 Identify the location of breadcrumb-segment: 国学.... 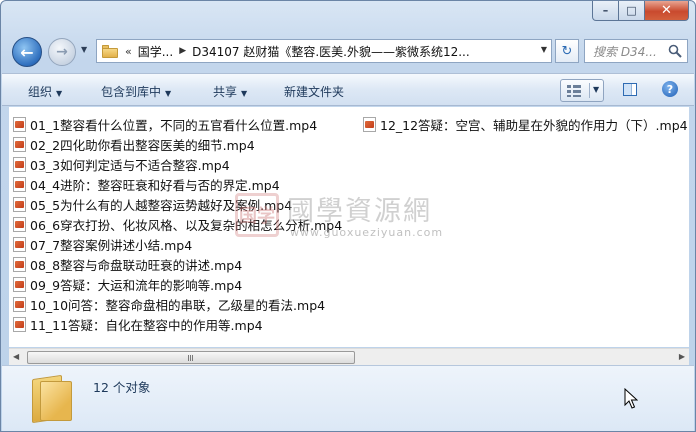
(155, 51).